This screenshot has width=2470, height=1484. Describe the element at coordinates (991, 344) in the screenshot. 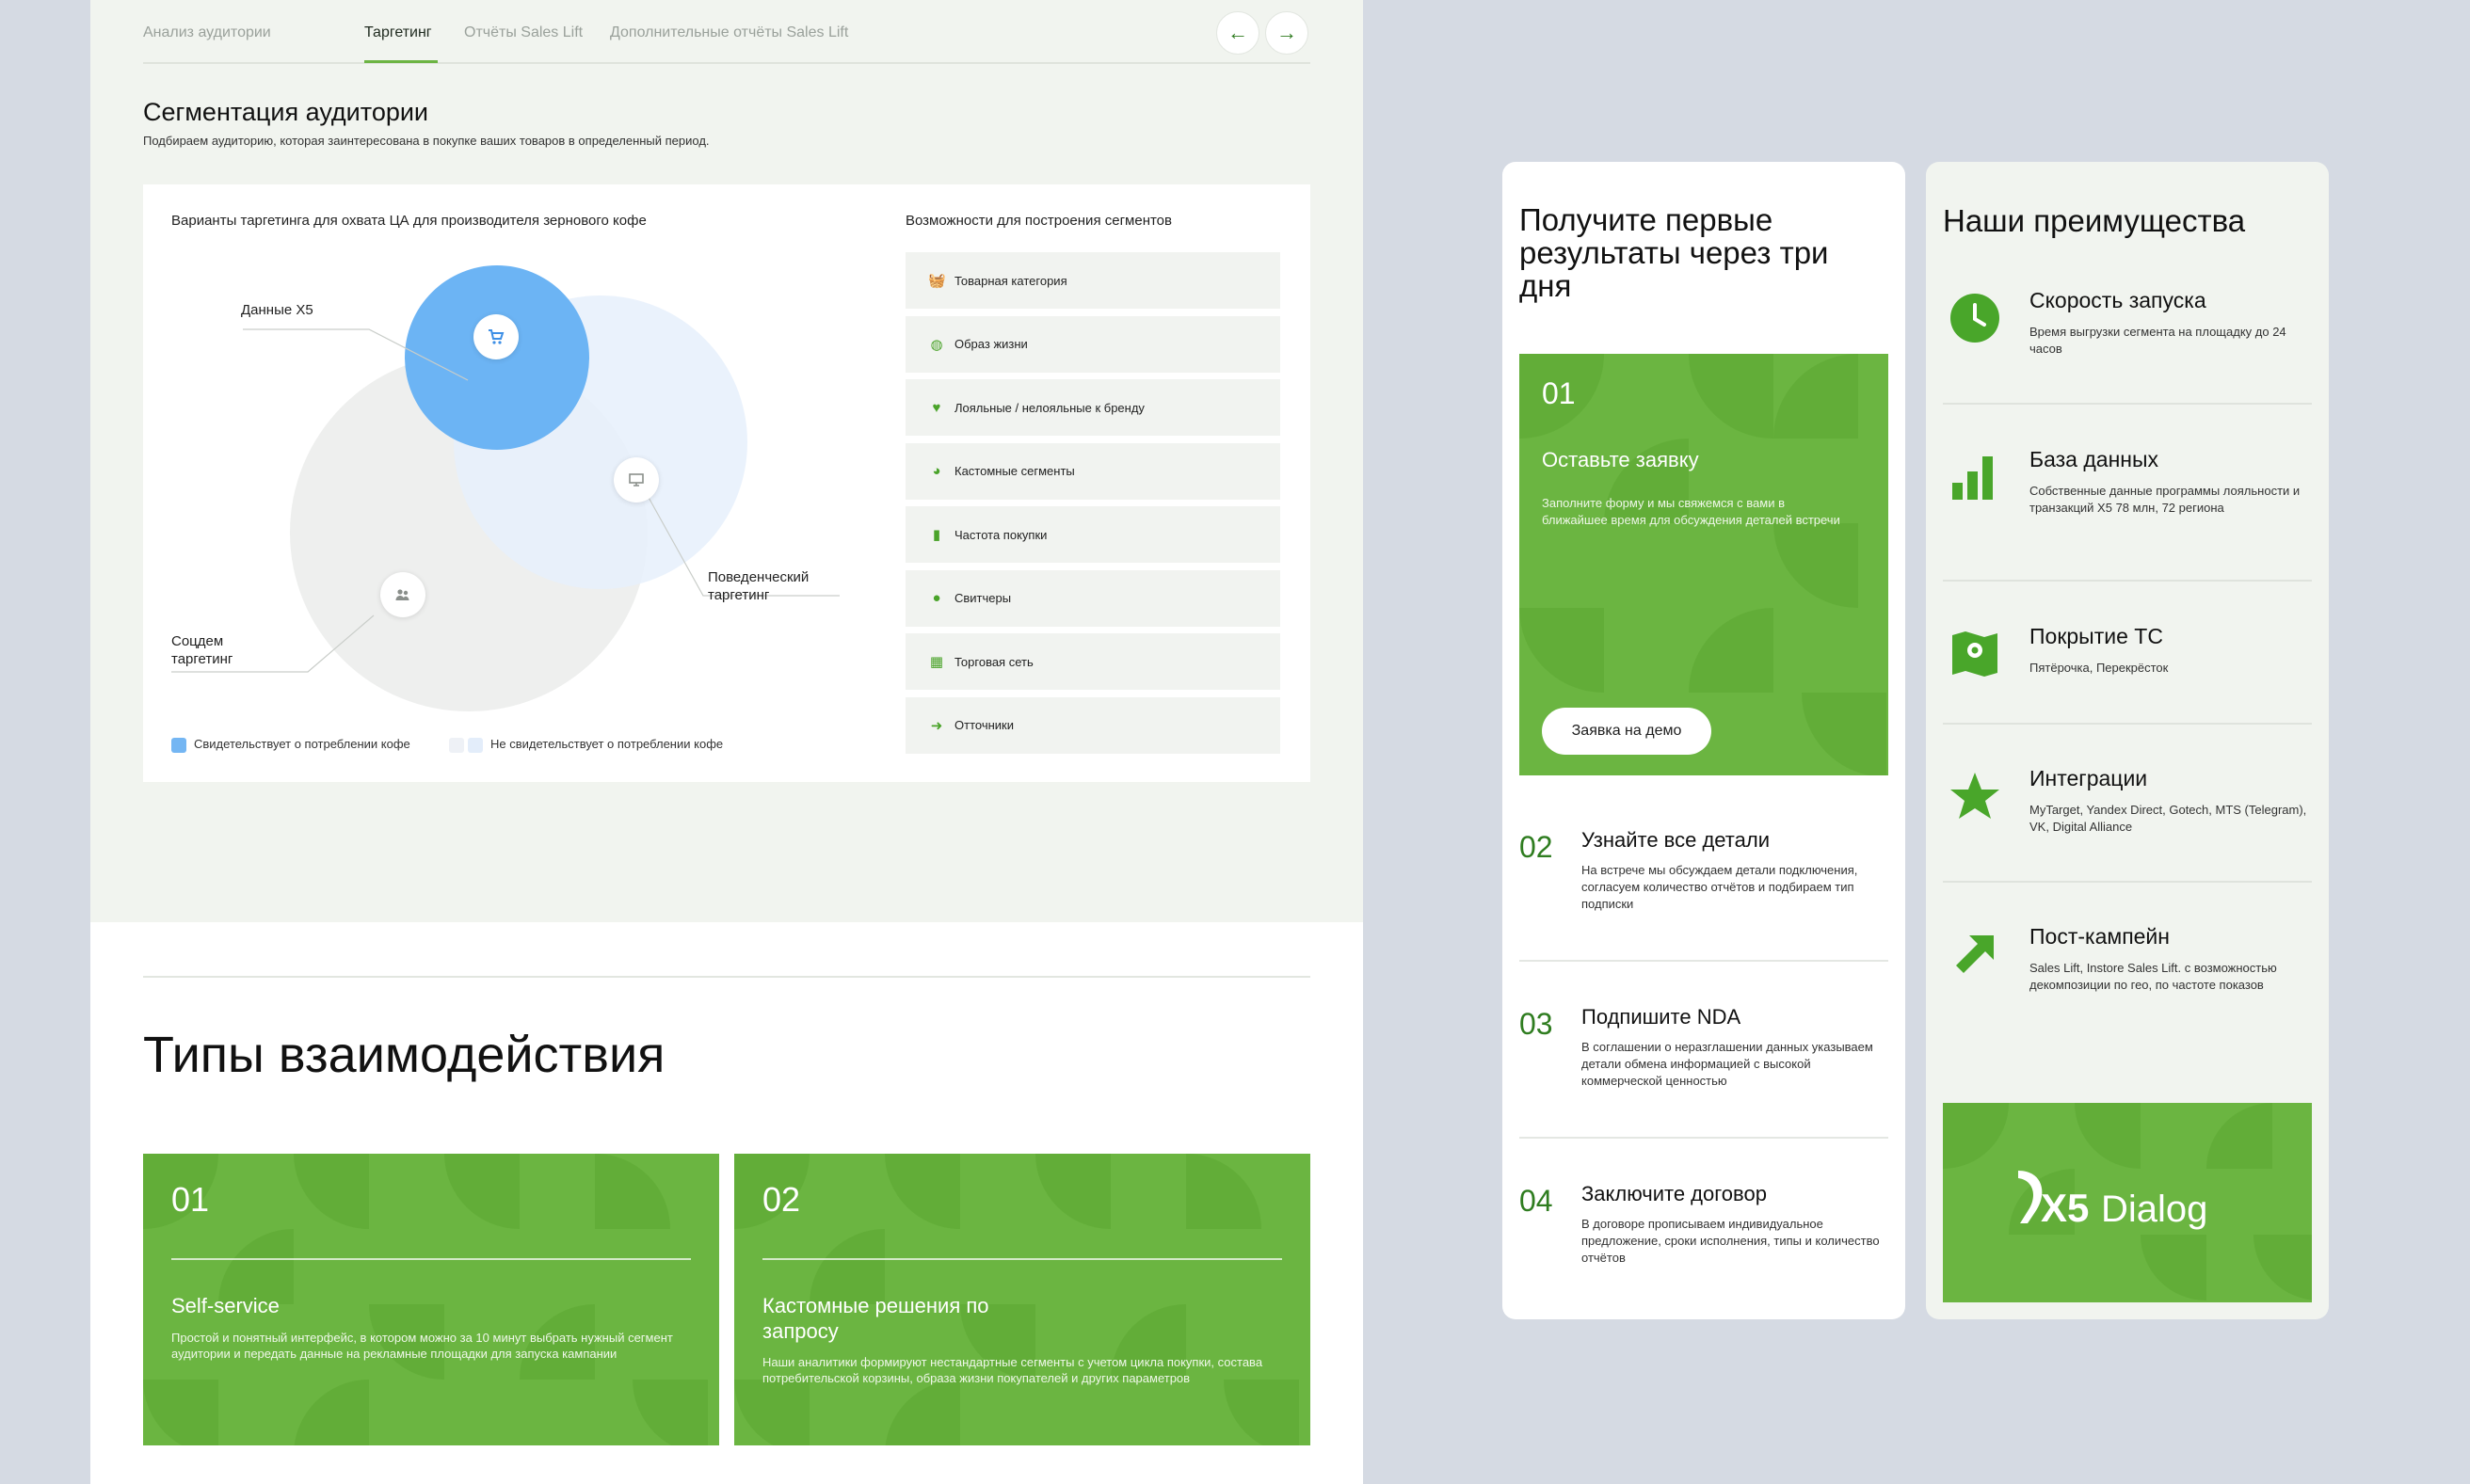

I see `segment-label: Образ жизни` at that location.